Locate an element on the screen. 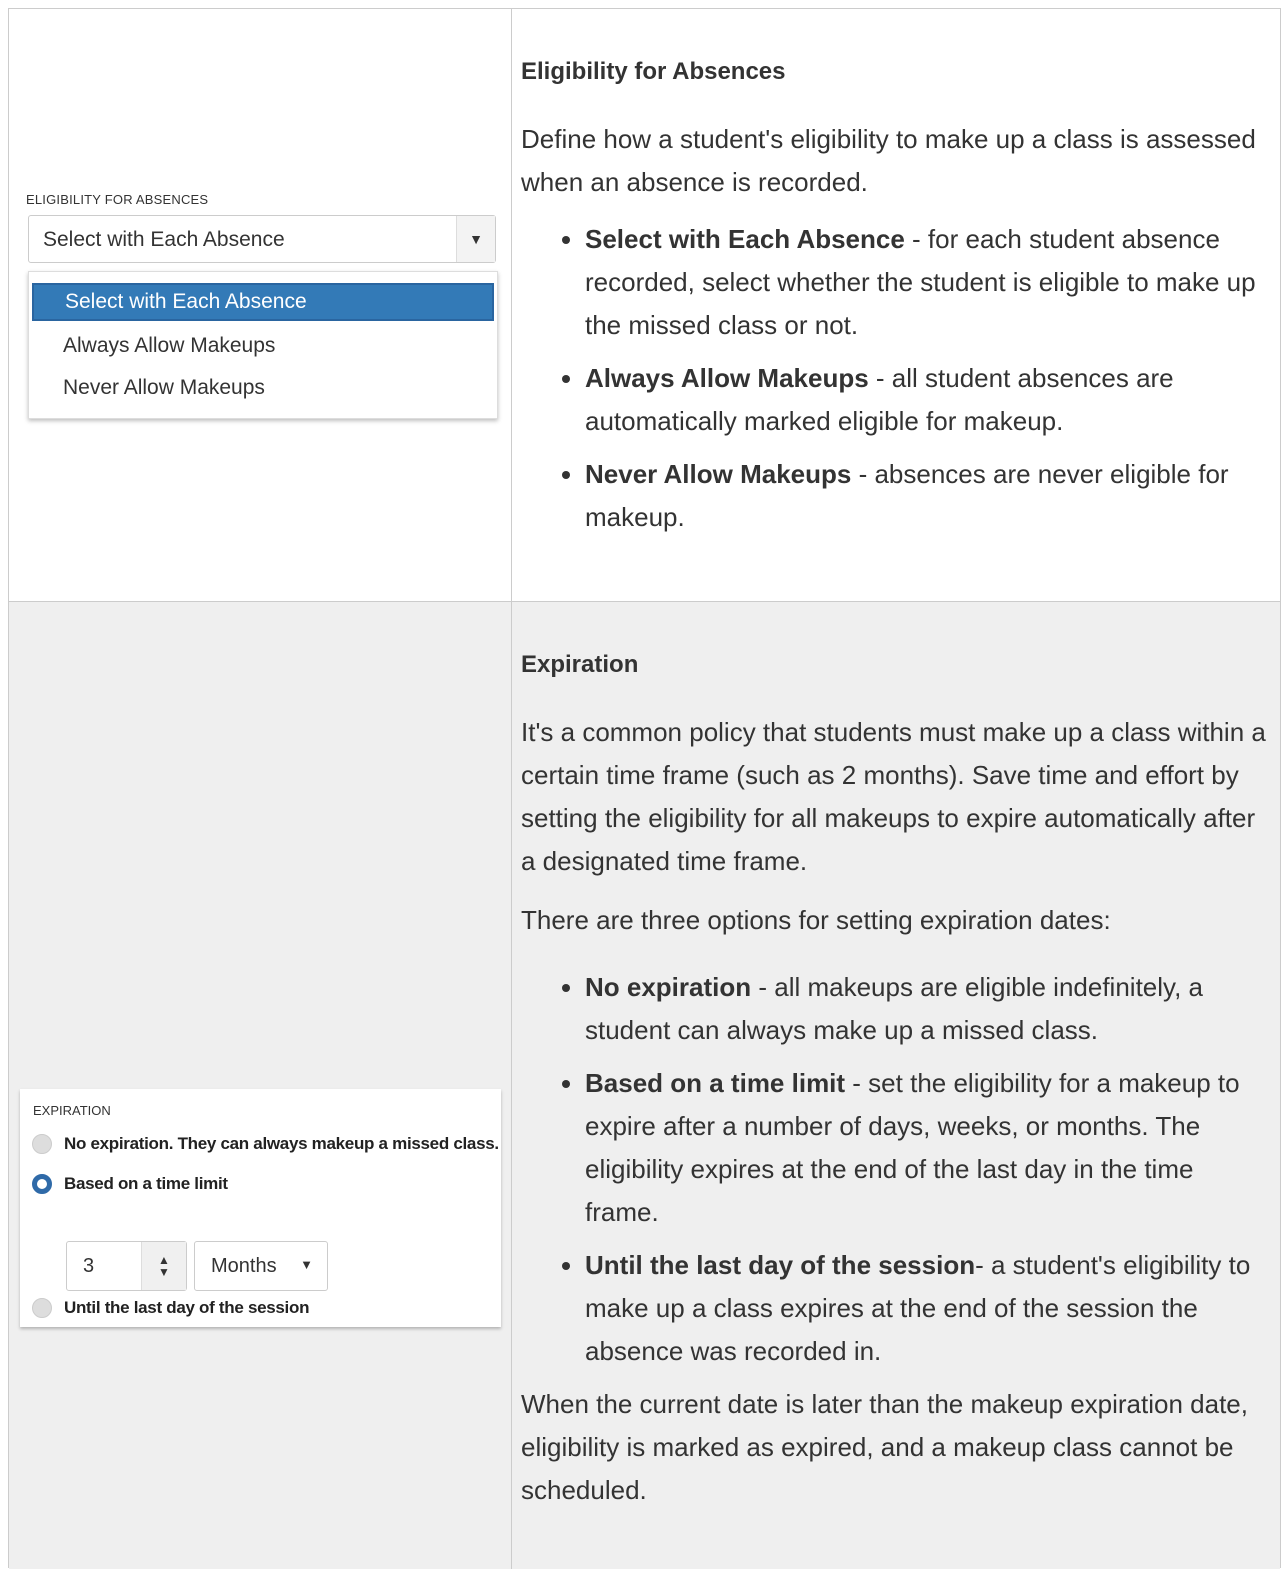 The width and height of the screenshot is (1282, 1569). unit-select: Months ▼ is located at coordinates (261, 1266).